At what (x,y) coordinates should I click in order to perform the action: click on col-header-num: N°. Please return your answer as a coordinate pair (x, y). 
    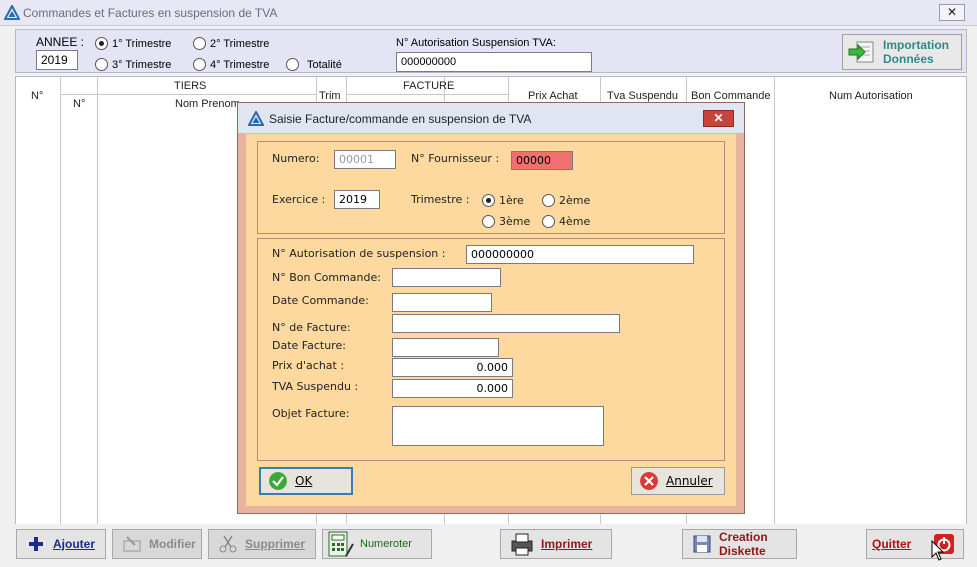
    Looking at the image, I should click on (37, 96).